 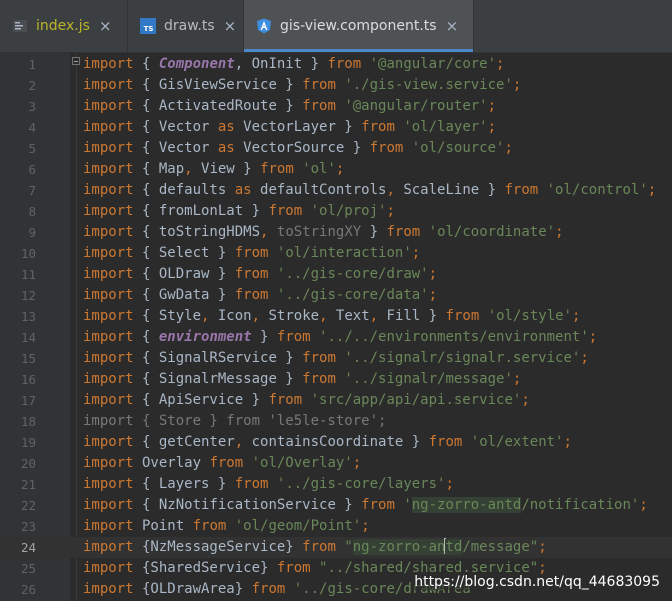 I want to click on line-number: 7, so click(x=32, y=190).